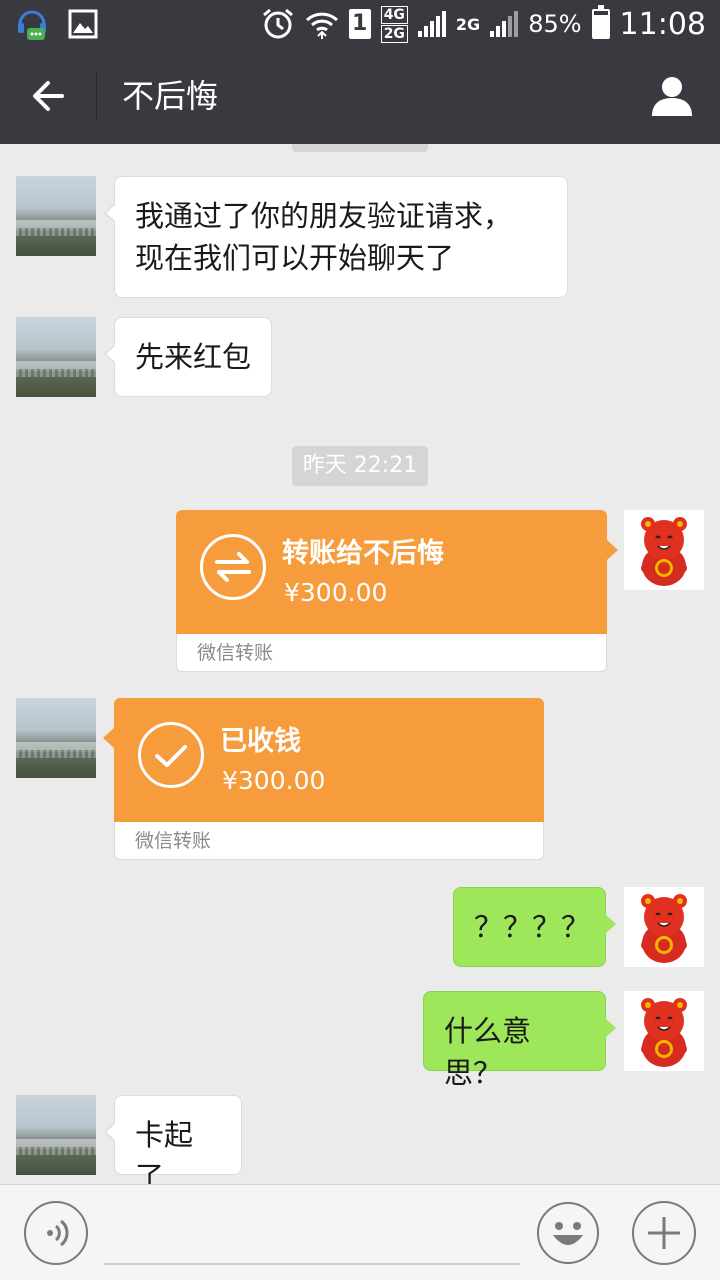  I want to click on transfer-title: 已收钱, so click(260, 741).